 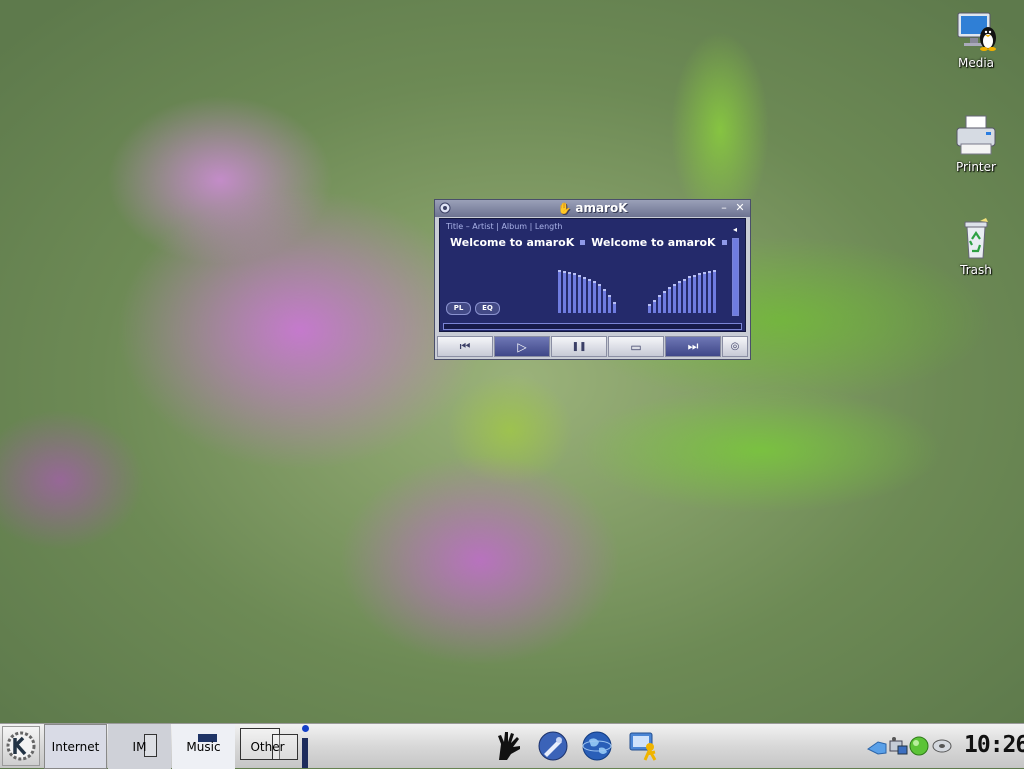 What do you see at coordinates (740, 208) in the screenshot?
I see `close-icon: ✕` at bounding box center [740, 208].